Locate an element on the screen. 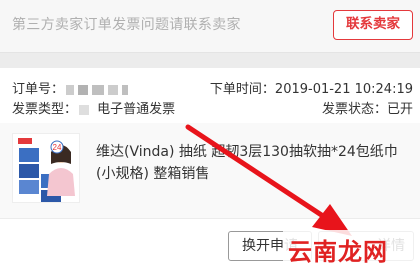 The height and width of the screenshot is (280, 420). order-number-row: 订单号： is located at coordinates (70, 87).